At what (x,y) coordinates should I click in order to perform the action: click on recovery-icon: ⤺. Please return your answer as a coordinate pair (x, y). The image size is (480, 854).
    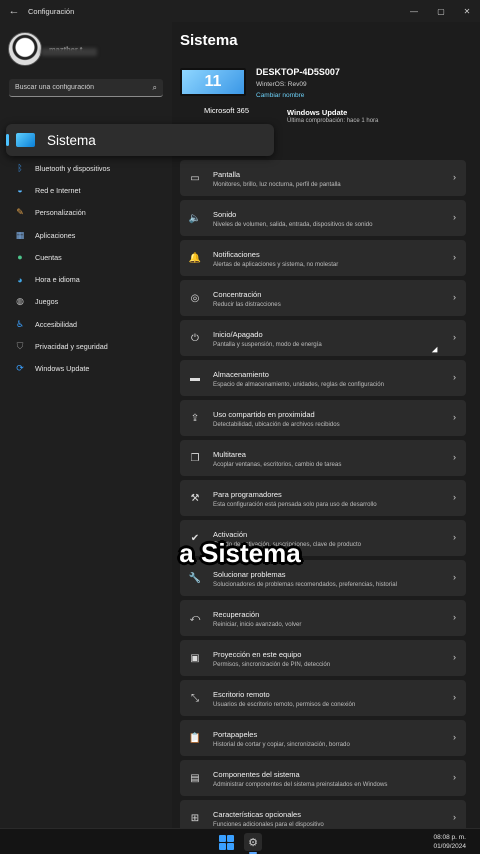
    Looking at the image, I should click on (195, 618).